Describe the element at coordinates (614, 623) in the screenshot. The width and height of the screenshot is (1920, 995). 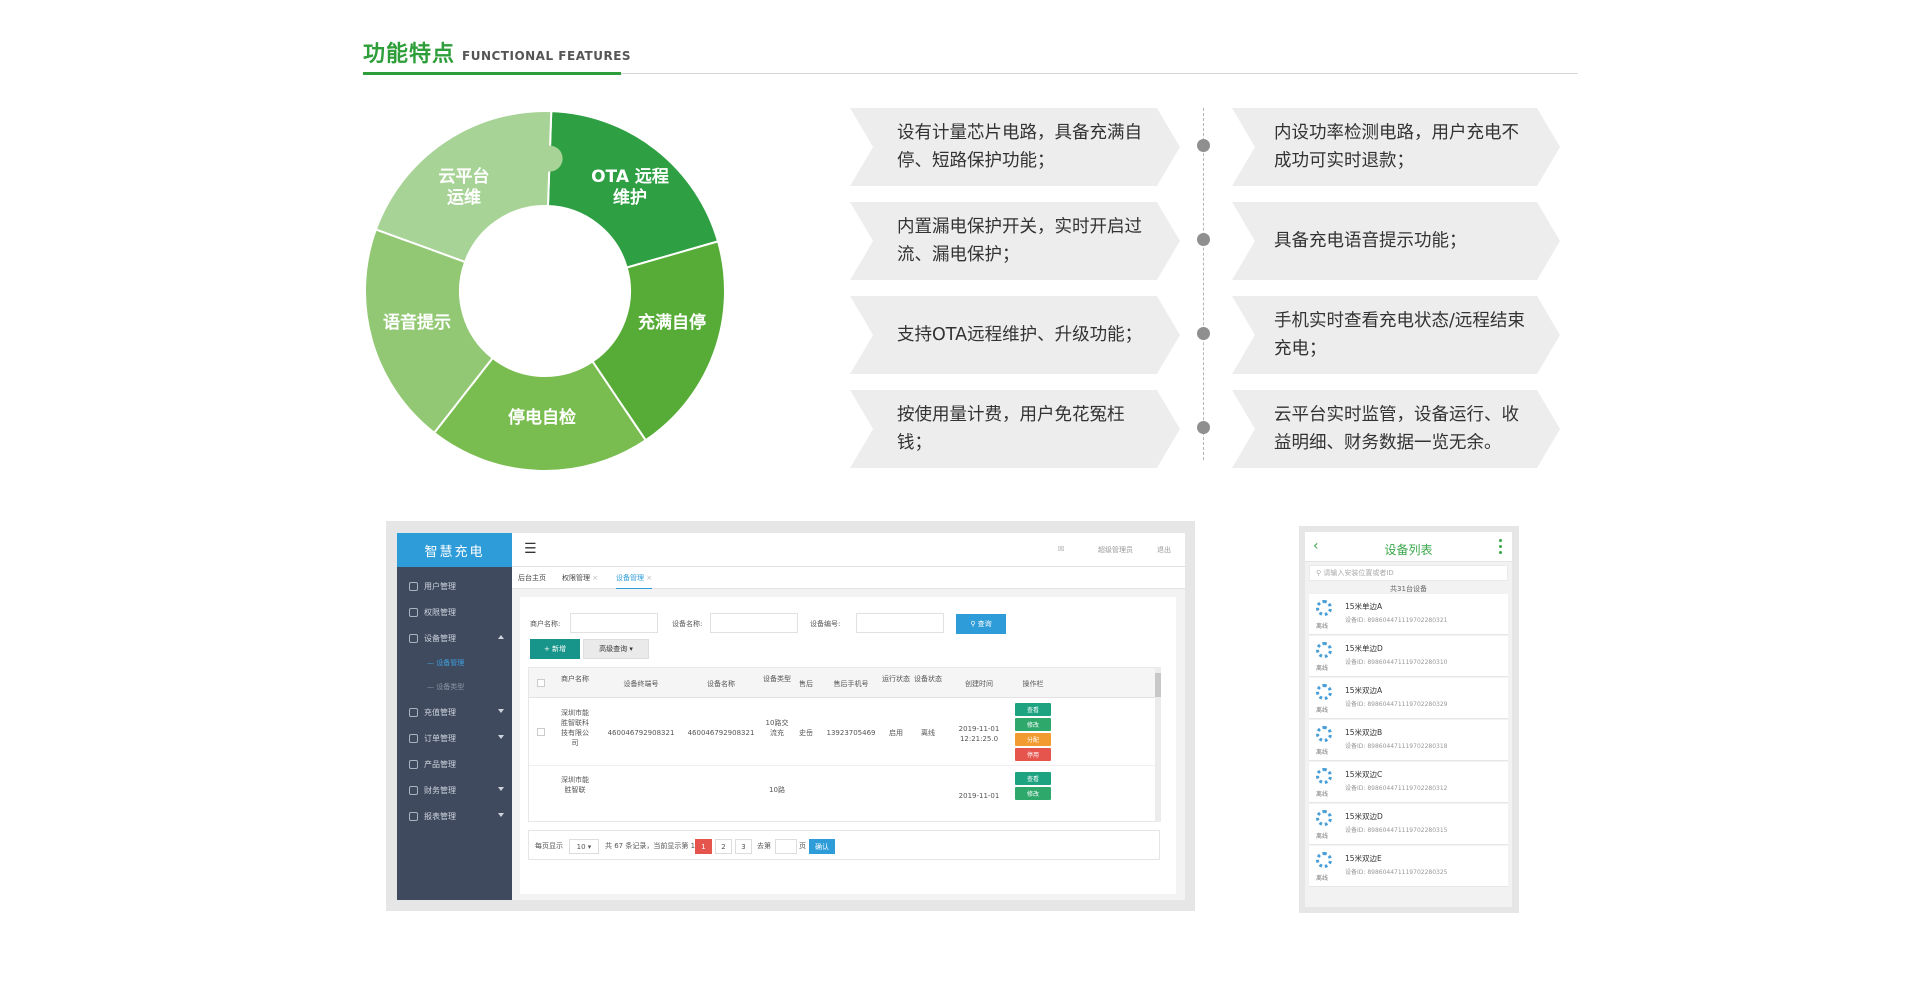
I see `merchant-input` at that location.